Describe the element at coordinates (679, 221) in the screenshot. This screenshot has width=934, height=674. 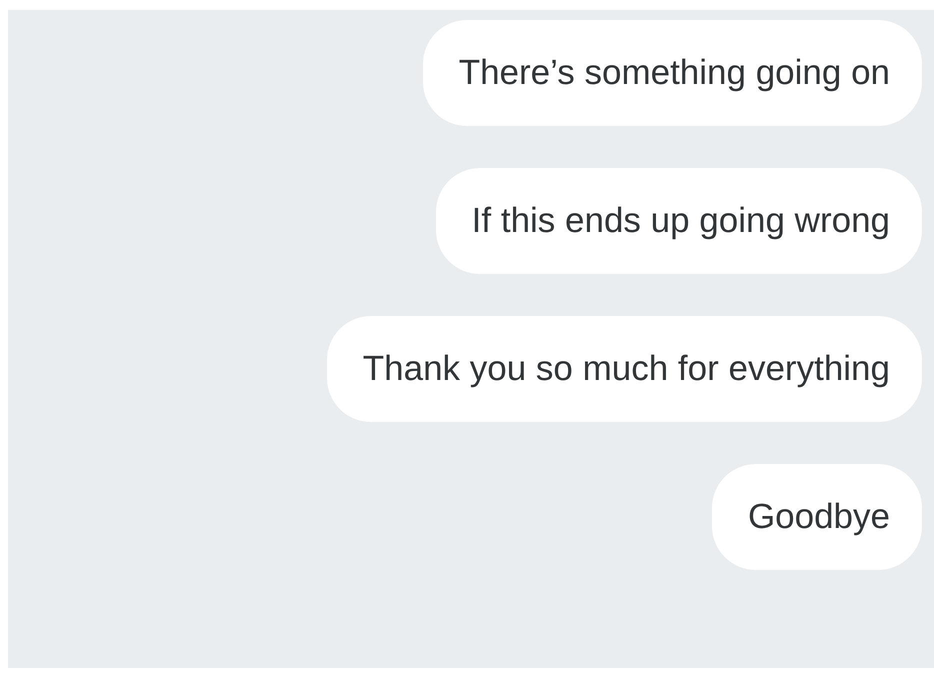
I see `message-bubble: If this ends up going wrong` at that location.